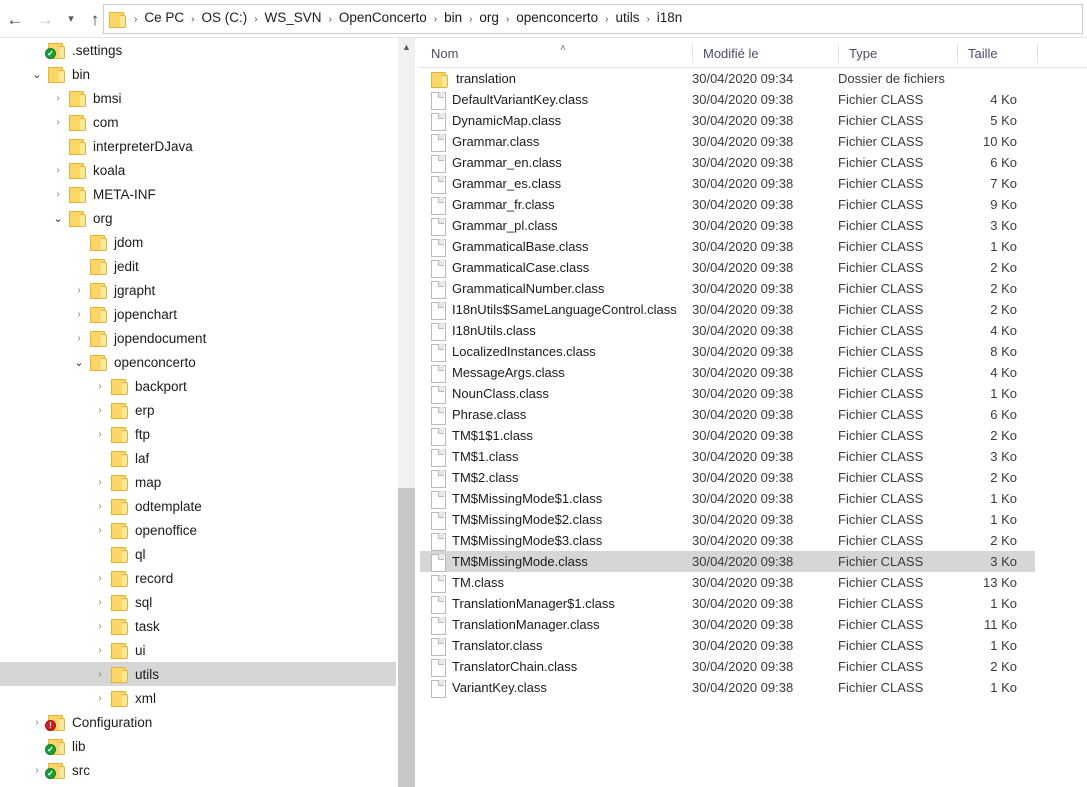 This screenshot has width=1087, height=787. What do you see at coordinates (198, 50) in the screenshot?
I see `tree-item--settings: ›✓.settings` at bounding box center [198, 50].